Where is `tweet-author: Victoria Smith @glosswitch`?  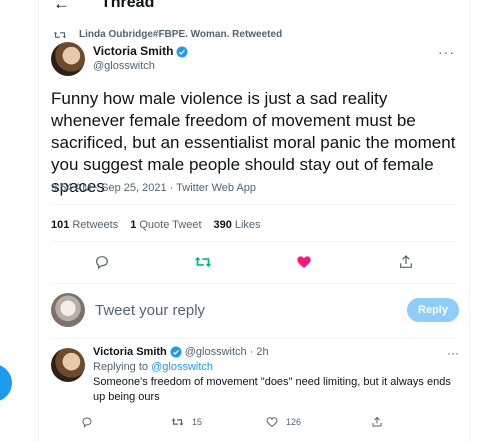
tweet-author: Victoria Smith @glosswitch is located at coordinates (119, 59).